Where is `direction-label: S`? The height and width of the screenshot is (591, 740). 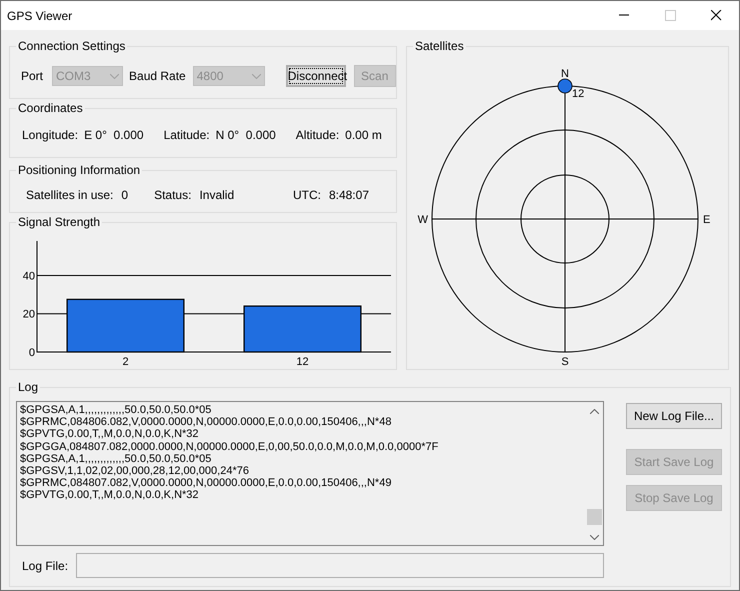
direction-label: S is located at coordinates (565, 362).